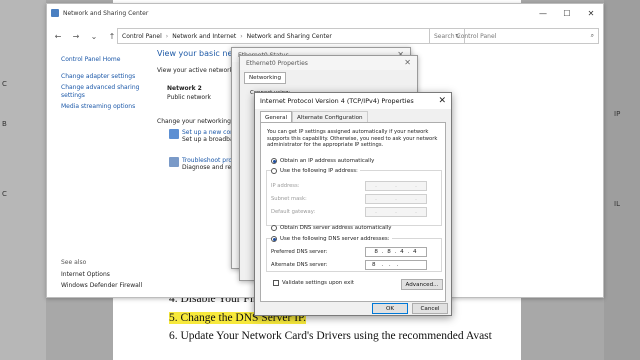 This screenshot has height=360, width=640. What do you see at coordinates (265, 78) in the screenshot?
I see `tab-networking: Networking` at bounding box center [265, 78].